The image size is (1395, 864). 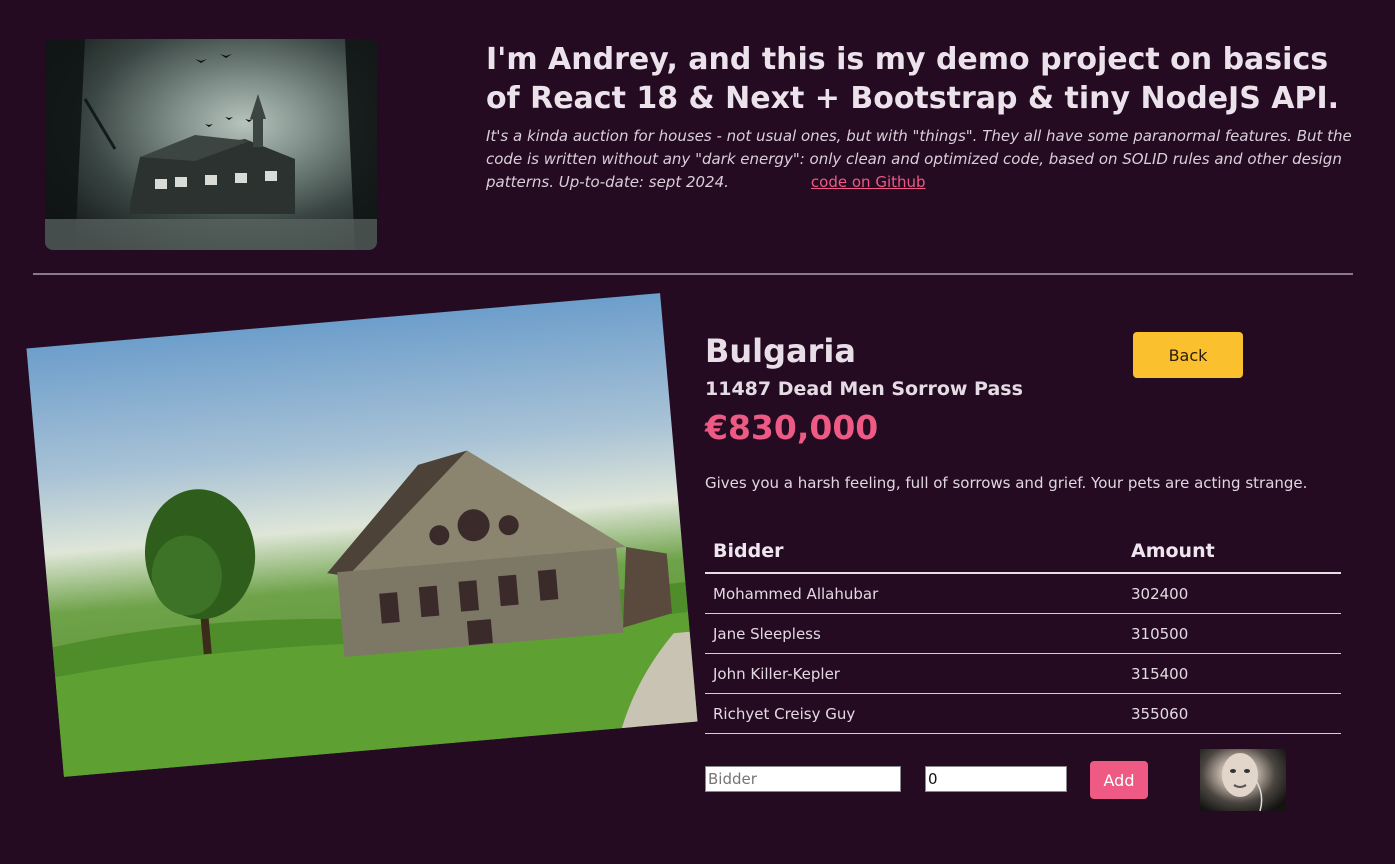 What do you see at coordinates (1119, 780) in the screenshot?
I see `add-bid-button: Add` at bounding box center [1119, 780].